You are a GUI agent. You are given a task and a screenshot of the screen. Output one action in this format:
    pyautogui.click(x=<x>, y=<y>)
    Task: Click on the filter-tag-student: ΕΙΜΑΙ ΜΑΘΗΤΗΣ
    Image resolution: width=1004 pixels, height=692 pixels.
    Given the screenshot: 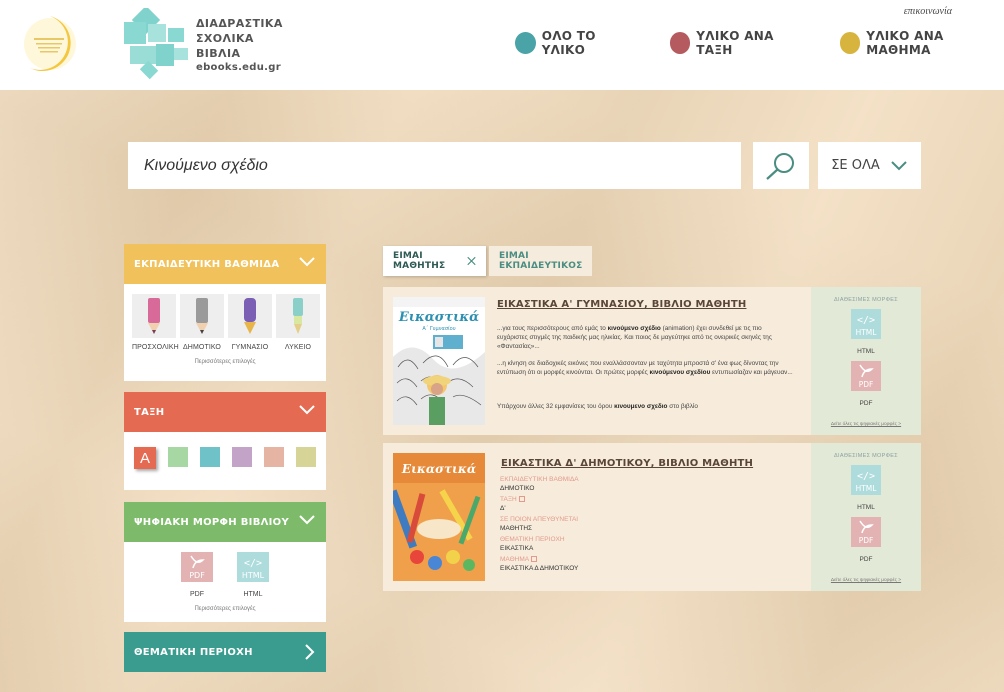 What is the action you would take?
    pyautogui.click(x=434, y=261)
    